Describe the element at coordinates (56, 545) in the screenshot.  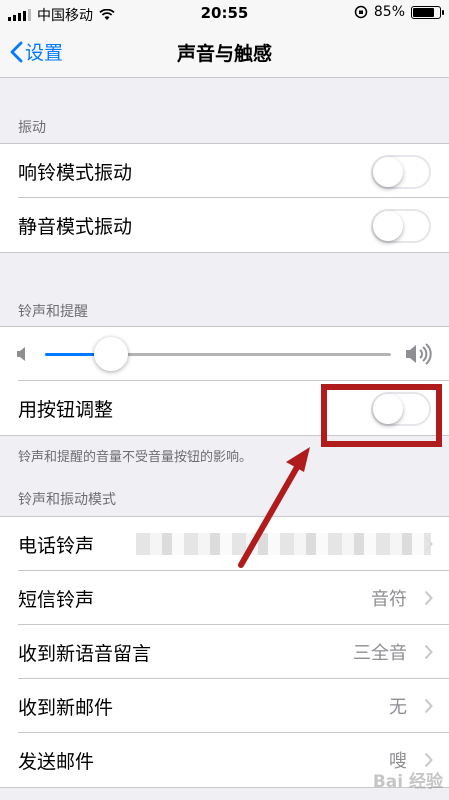
I see `ringtone-label: 电话铃声` at that location.